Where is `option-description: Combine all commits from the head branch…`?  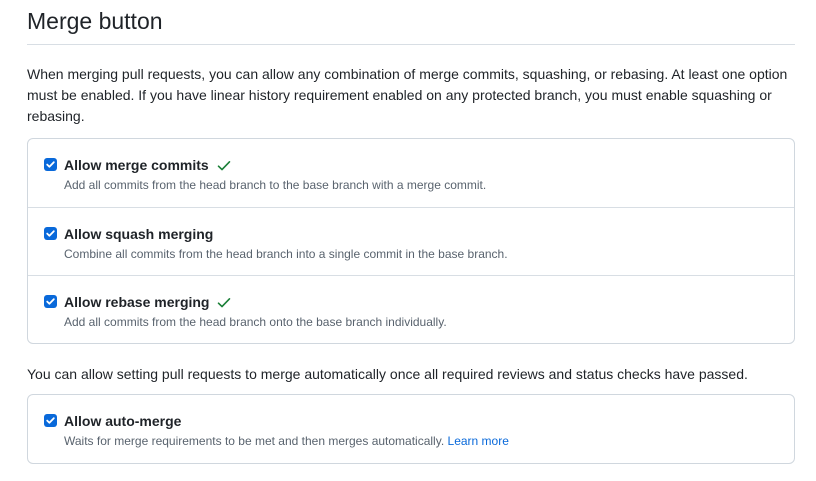 option-description: Combine all commits from the head branch… is located at coordinates (286, 254).